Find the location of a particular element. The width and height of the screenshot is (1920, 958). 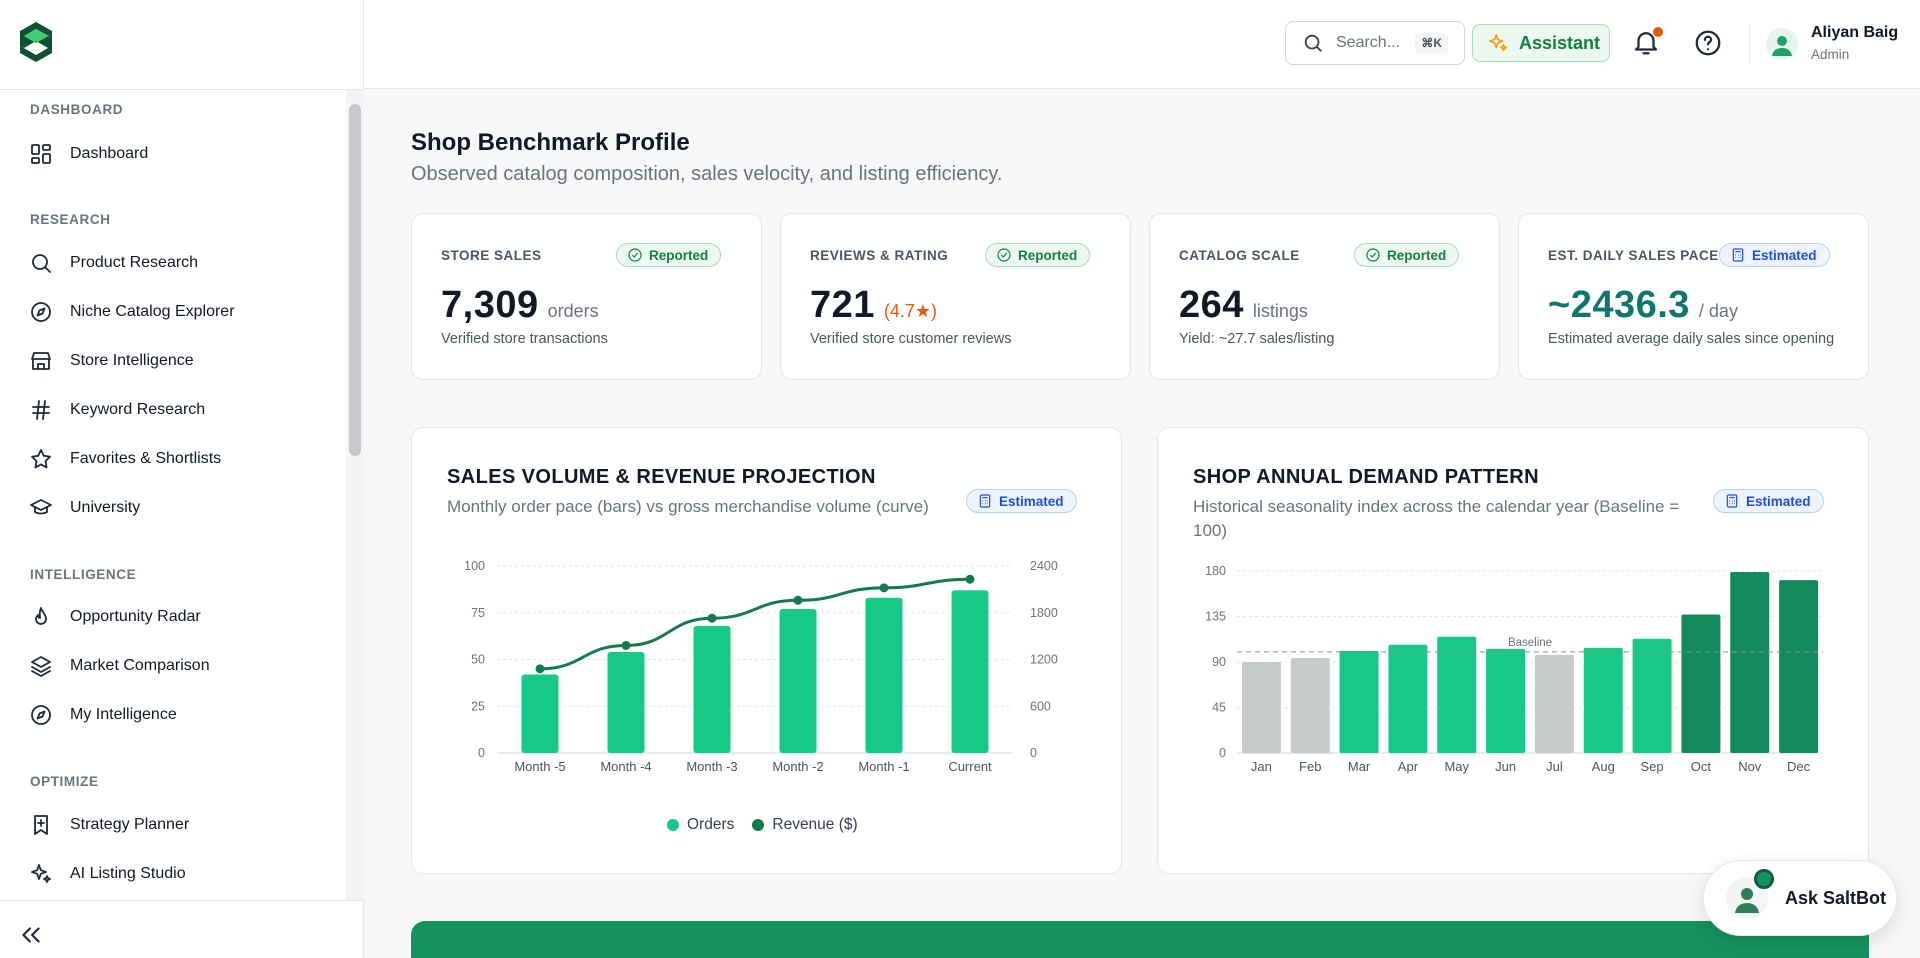

sidebar-scrollbar is located at coordinates (355, 280).